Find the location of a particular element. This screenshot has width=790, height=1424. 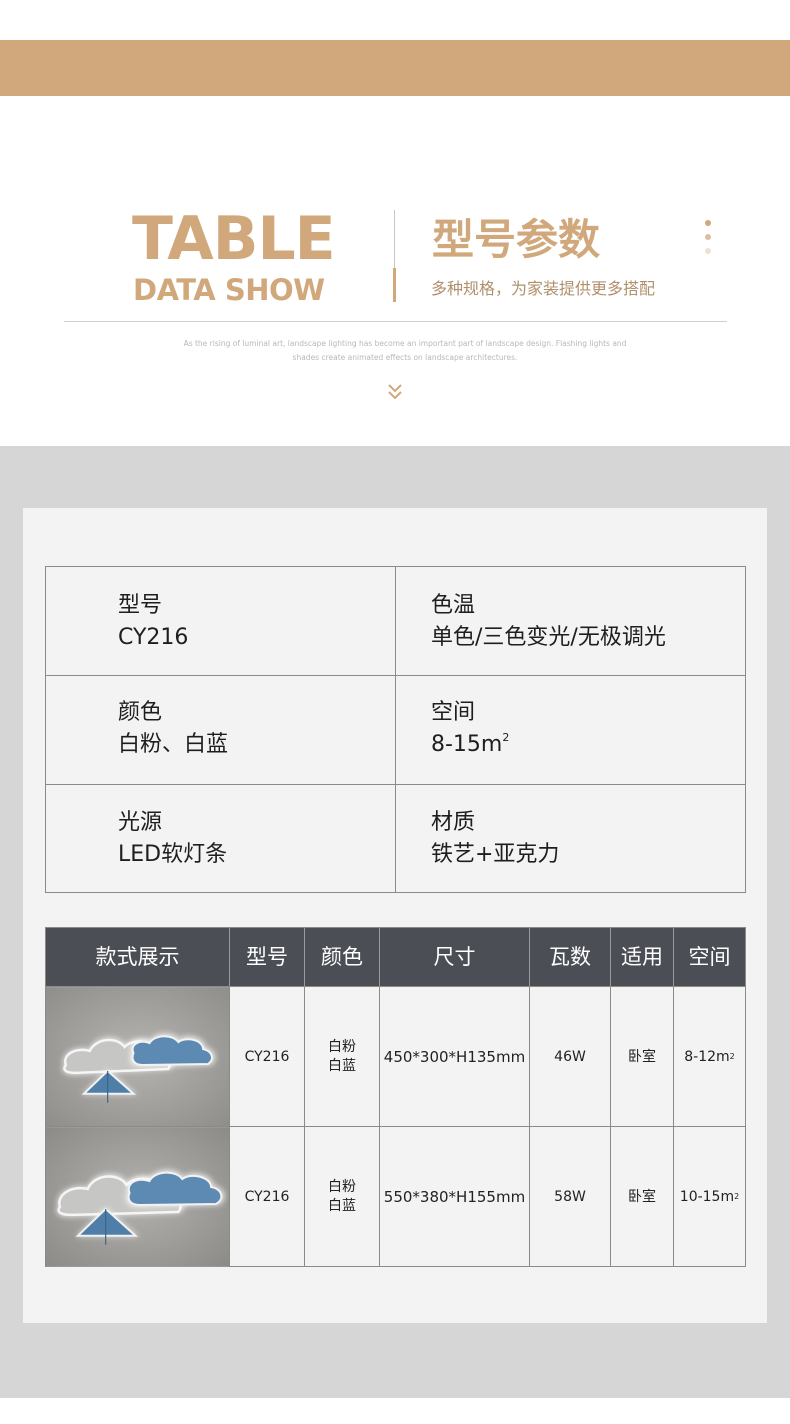

spec-cell-light-source: 光源 LED软灯条 is located at coordinates (221, 838).